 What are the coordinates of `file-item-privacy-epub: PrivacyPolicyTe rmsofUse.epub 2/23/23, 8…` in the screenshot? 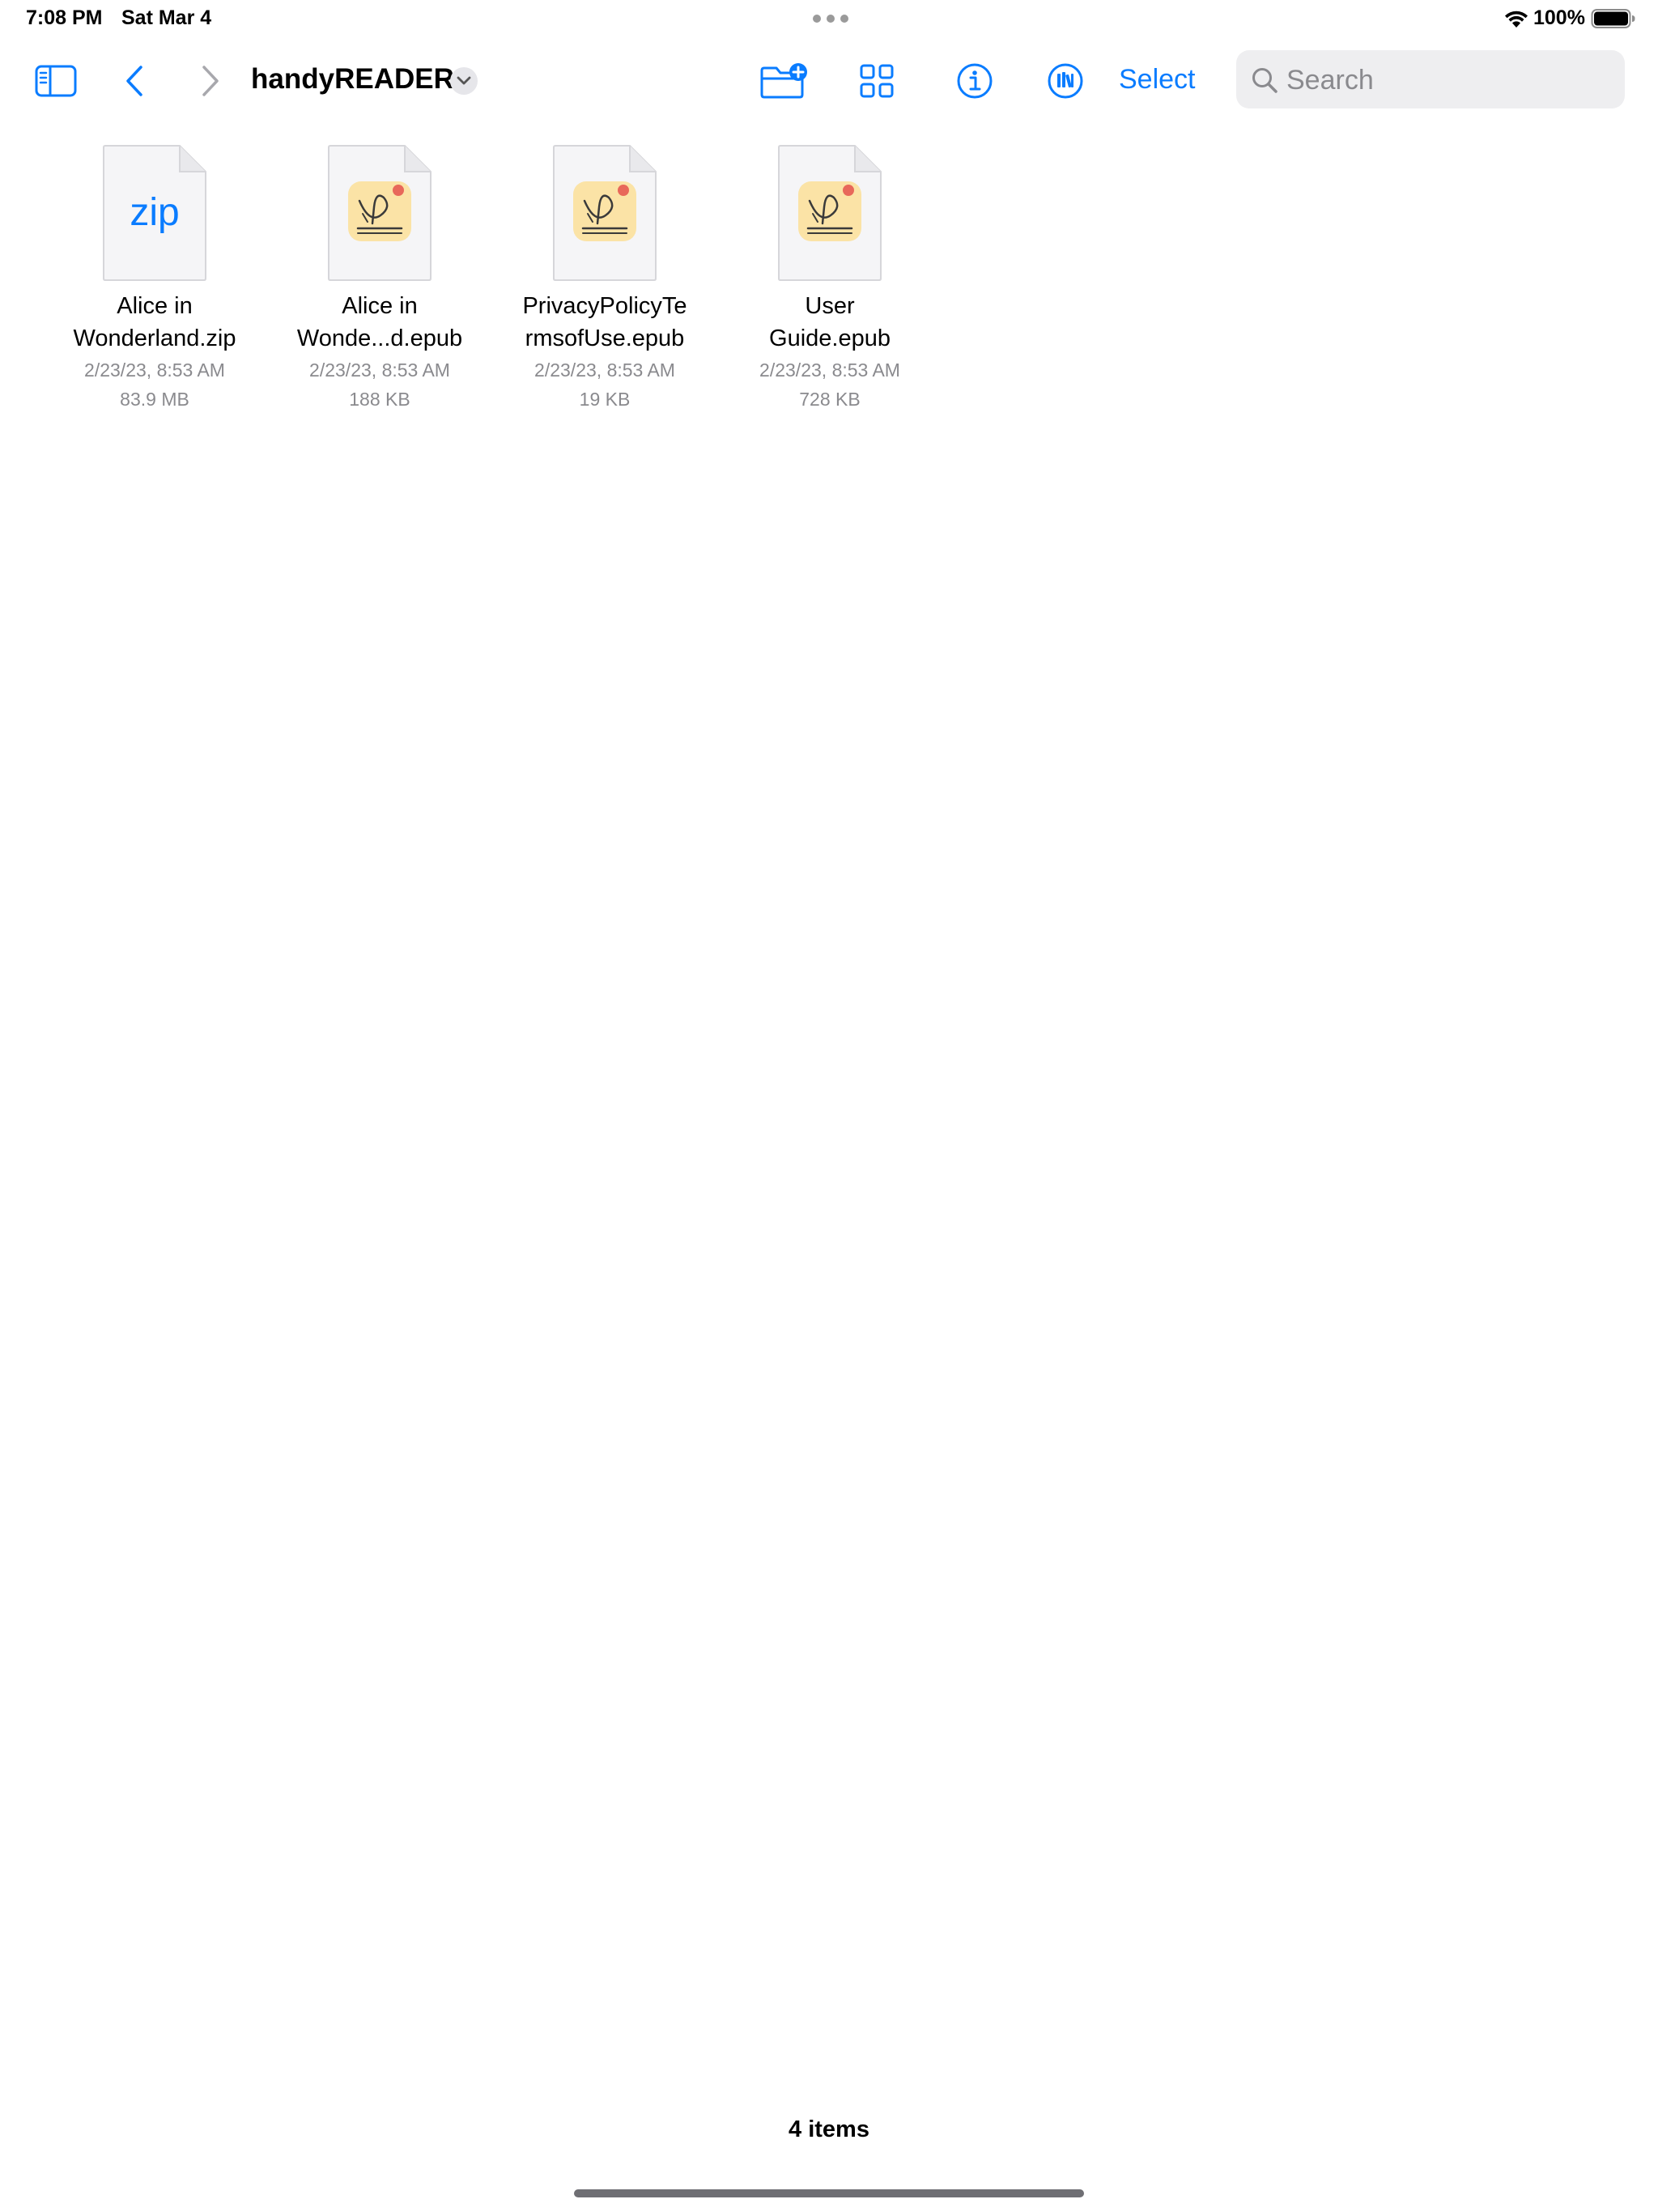 It's located at (605, 280).